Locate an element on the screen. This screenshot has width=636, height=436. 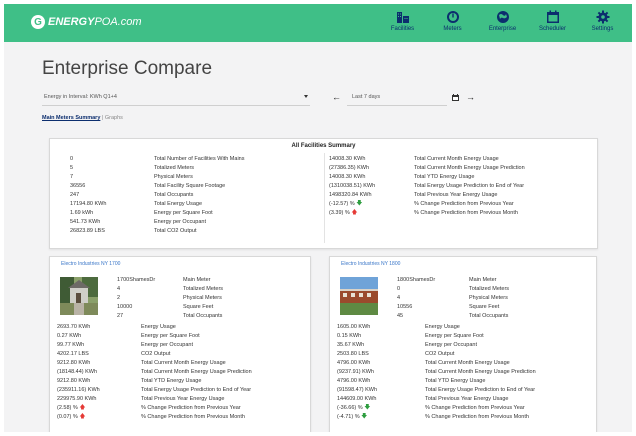
summary-left-value: 5 is located at coordinates (72, 168).